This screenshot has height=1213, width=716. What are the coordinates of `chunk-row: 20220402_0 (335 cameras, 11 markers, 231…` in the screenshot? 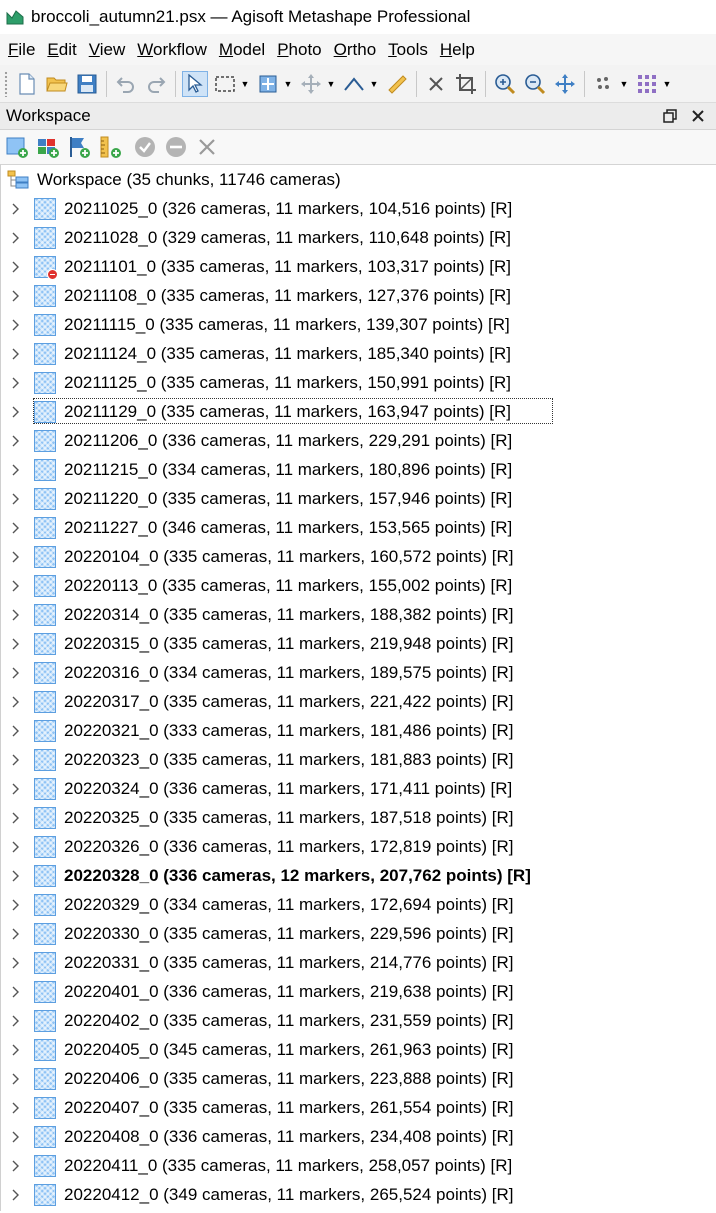 It's located at (358, 1020).